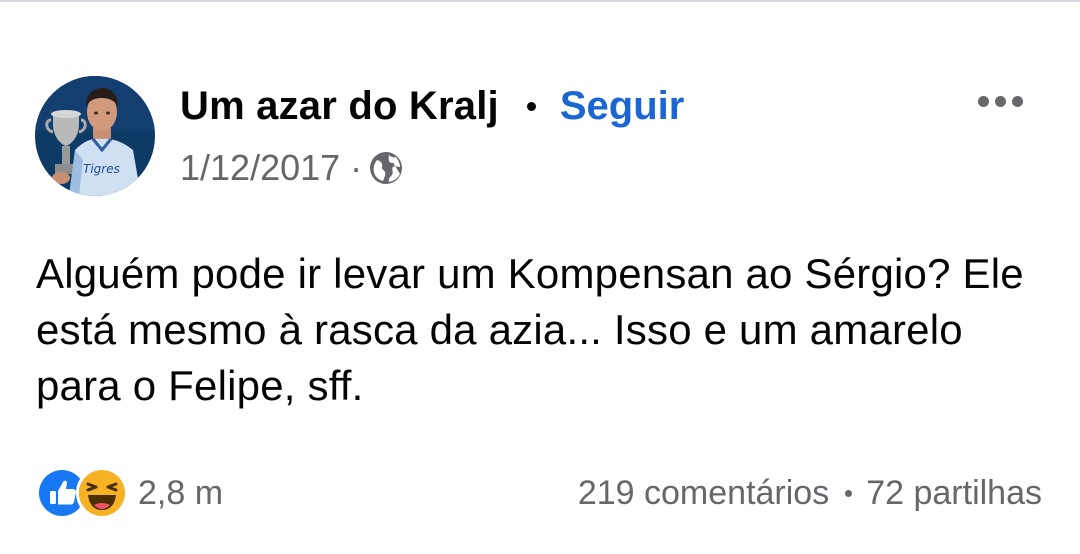 The image size is (1080, 554). I want to click on shares-count: 72 partilhas, so click(954, 493).